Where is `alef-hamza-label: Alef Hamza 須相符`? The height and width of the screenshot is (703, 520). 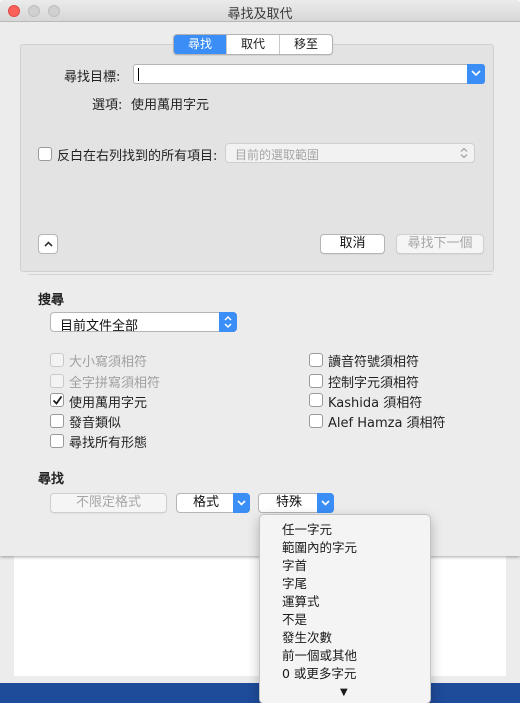
alef-hamza-label: Alef Hamza 須相符 is located at coordinates (387, 423).